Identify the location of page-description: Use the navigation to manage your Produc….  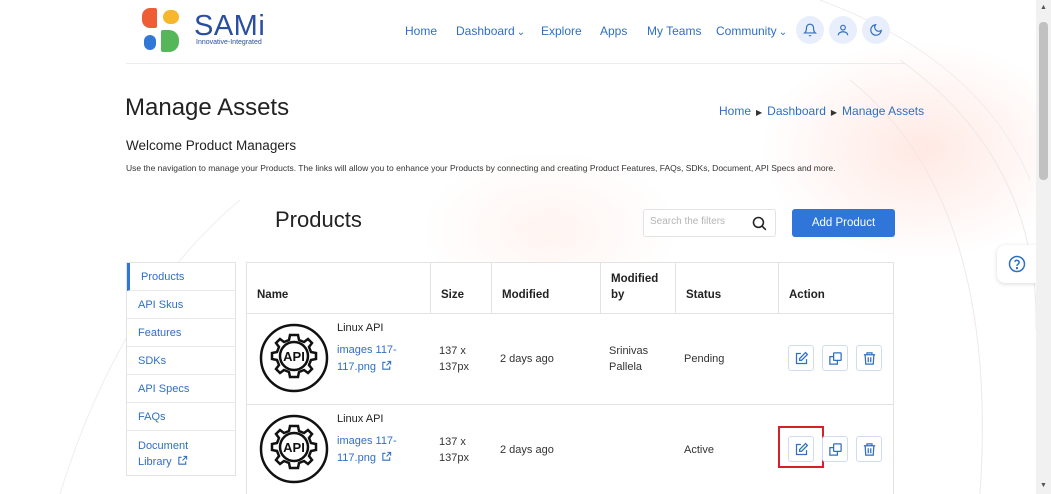
(481, 168).